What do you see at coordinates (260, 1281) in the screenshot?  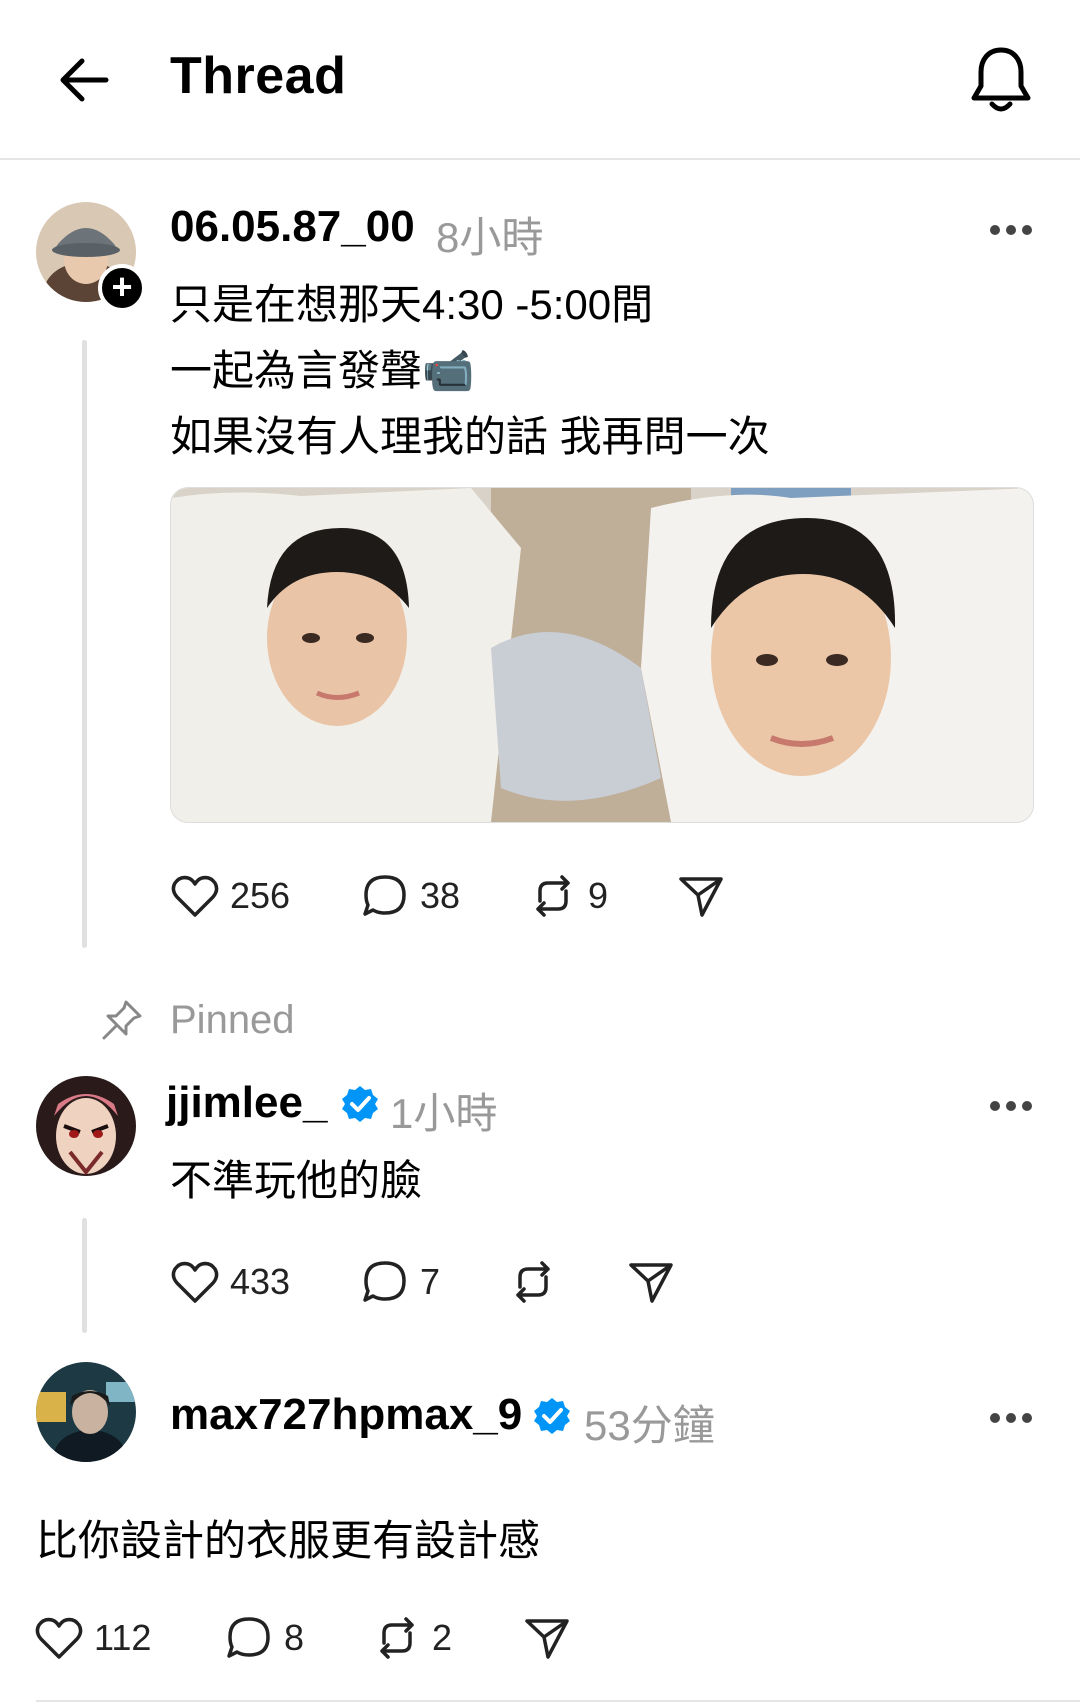 I see `like-count: 433` at bounding box center [260, 1281].